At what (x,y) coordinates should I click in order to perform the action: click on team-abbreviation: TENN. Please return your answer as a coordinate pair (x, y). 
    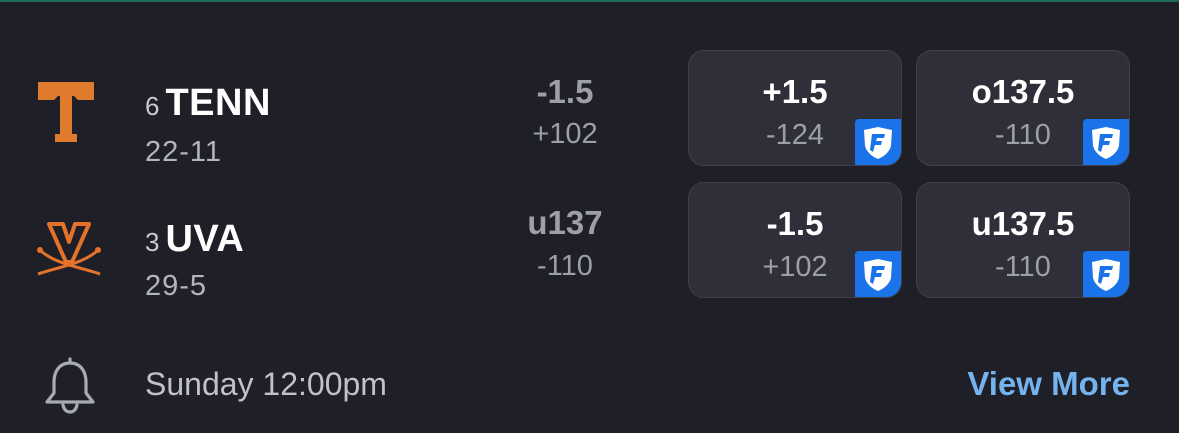
    Looking at the image, I should click on (218, 103).